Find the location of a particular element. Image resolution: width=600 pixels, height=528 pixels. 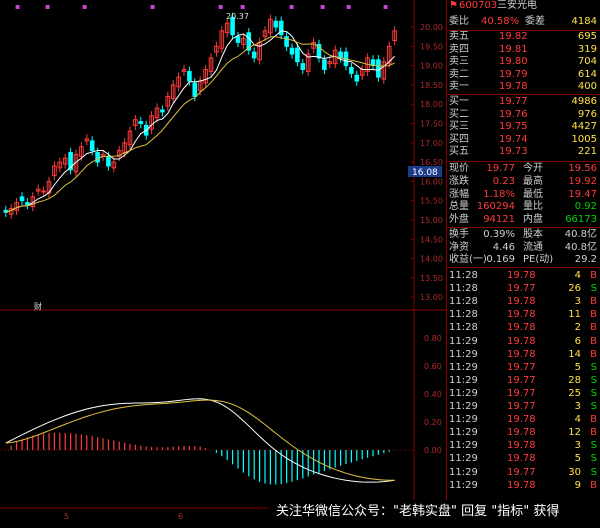

quote-label2: 内盘 is located at coordinates (533, 220).